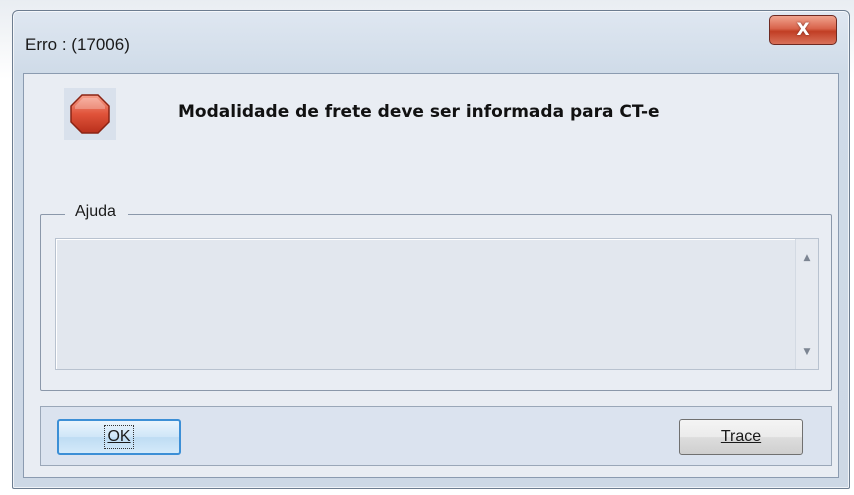 Image resolution: width=854 pixels, height=495 pixels. I want to click on help-label: Ajuda, so click(96, 212).